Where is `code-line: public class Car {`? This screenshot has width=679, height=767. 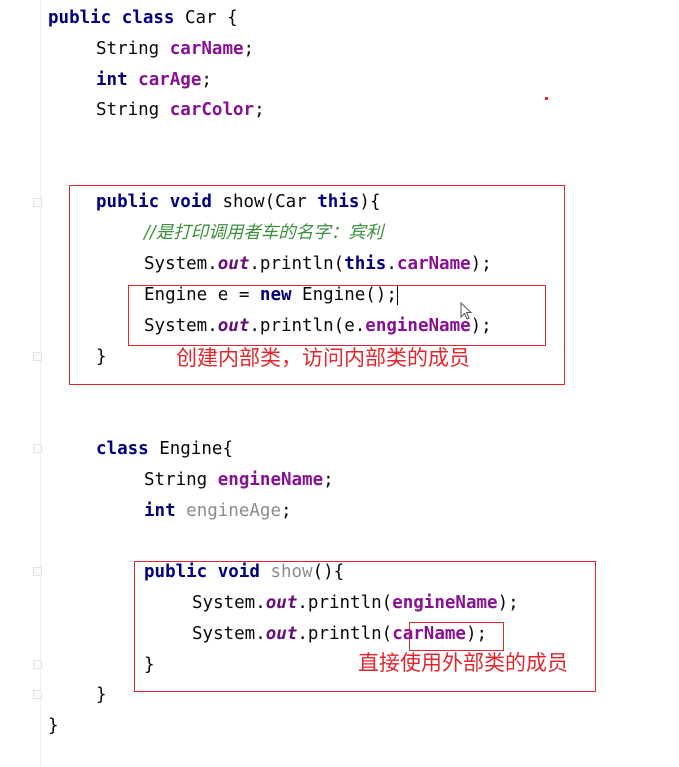
code-line: public class Car { is located at coordinates (143, 18).